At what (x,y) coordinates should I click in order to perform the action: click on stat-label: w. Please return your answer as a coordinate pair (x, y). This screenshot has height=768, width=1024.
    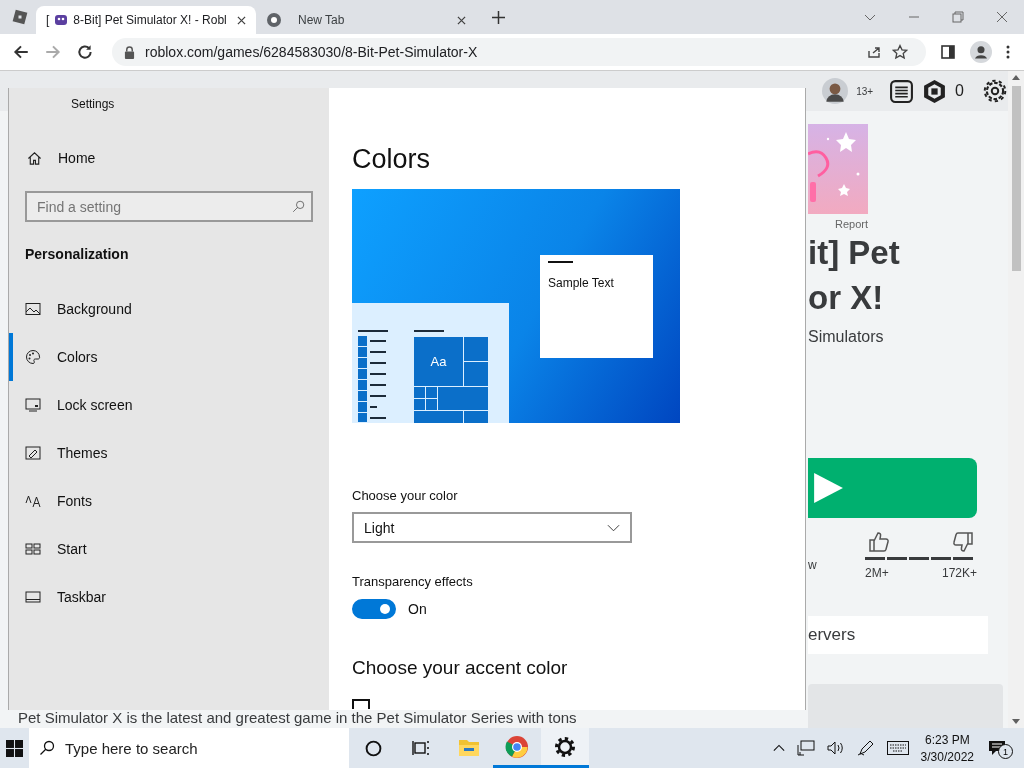
    Looking at the image, I should click on (813, 566).